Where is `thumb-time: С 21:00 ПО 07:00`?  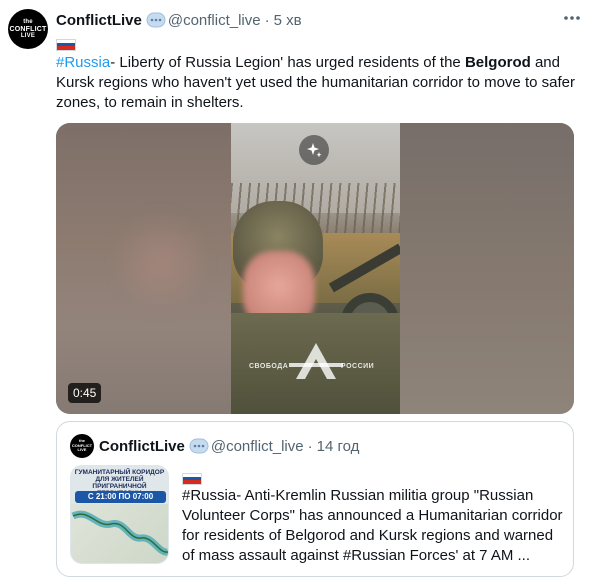
thumb-time: С 21:00 ПО 07:00 is located at coordinates (120, 497).